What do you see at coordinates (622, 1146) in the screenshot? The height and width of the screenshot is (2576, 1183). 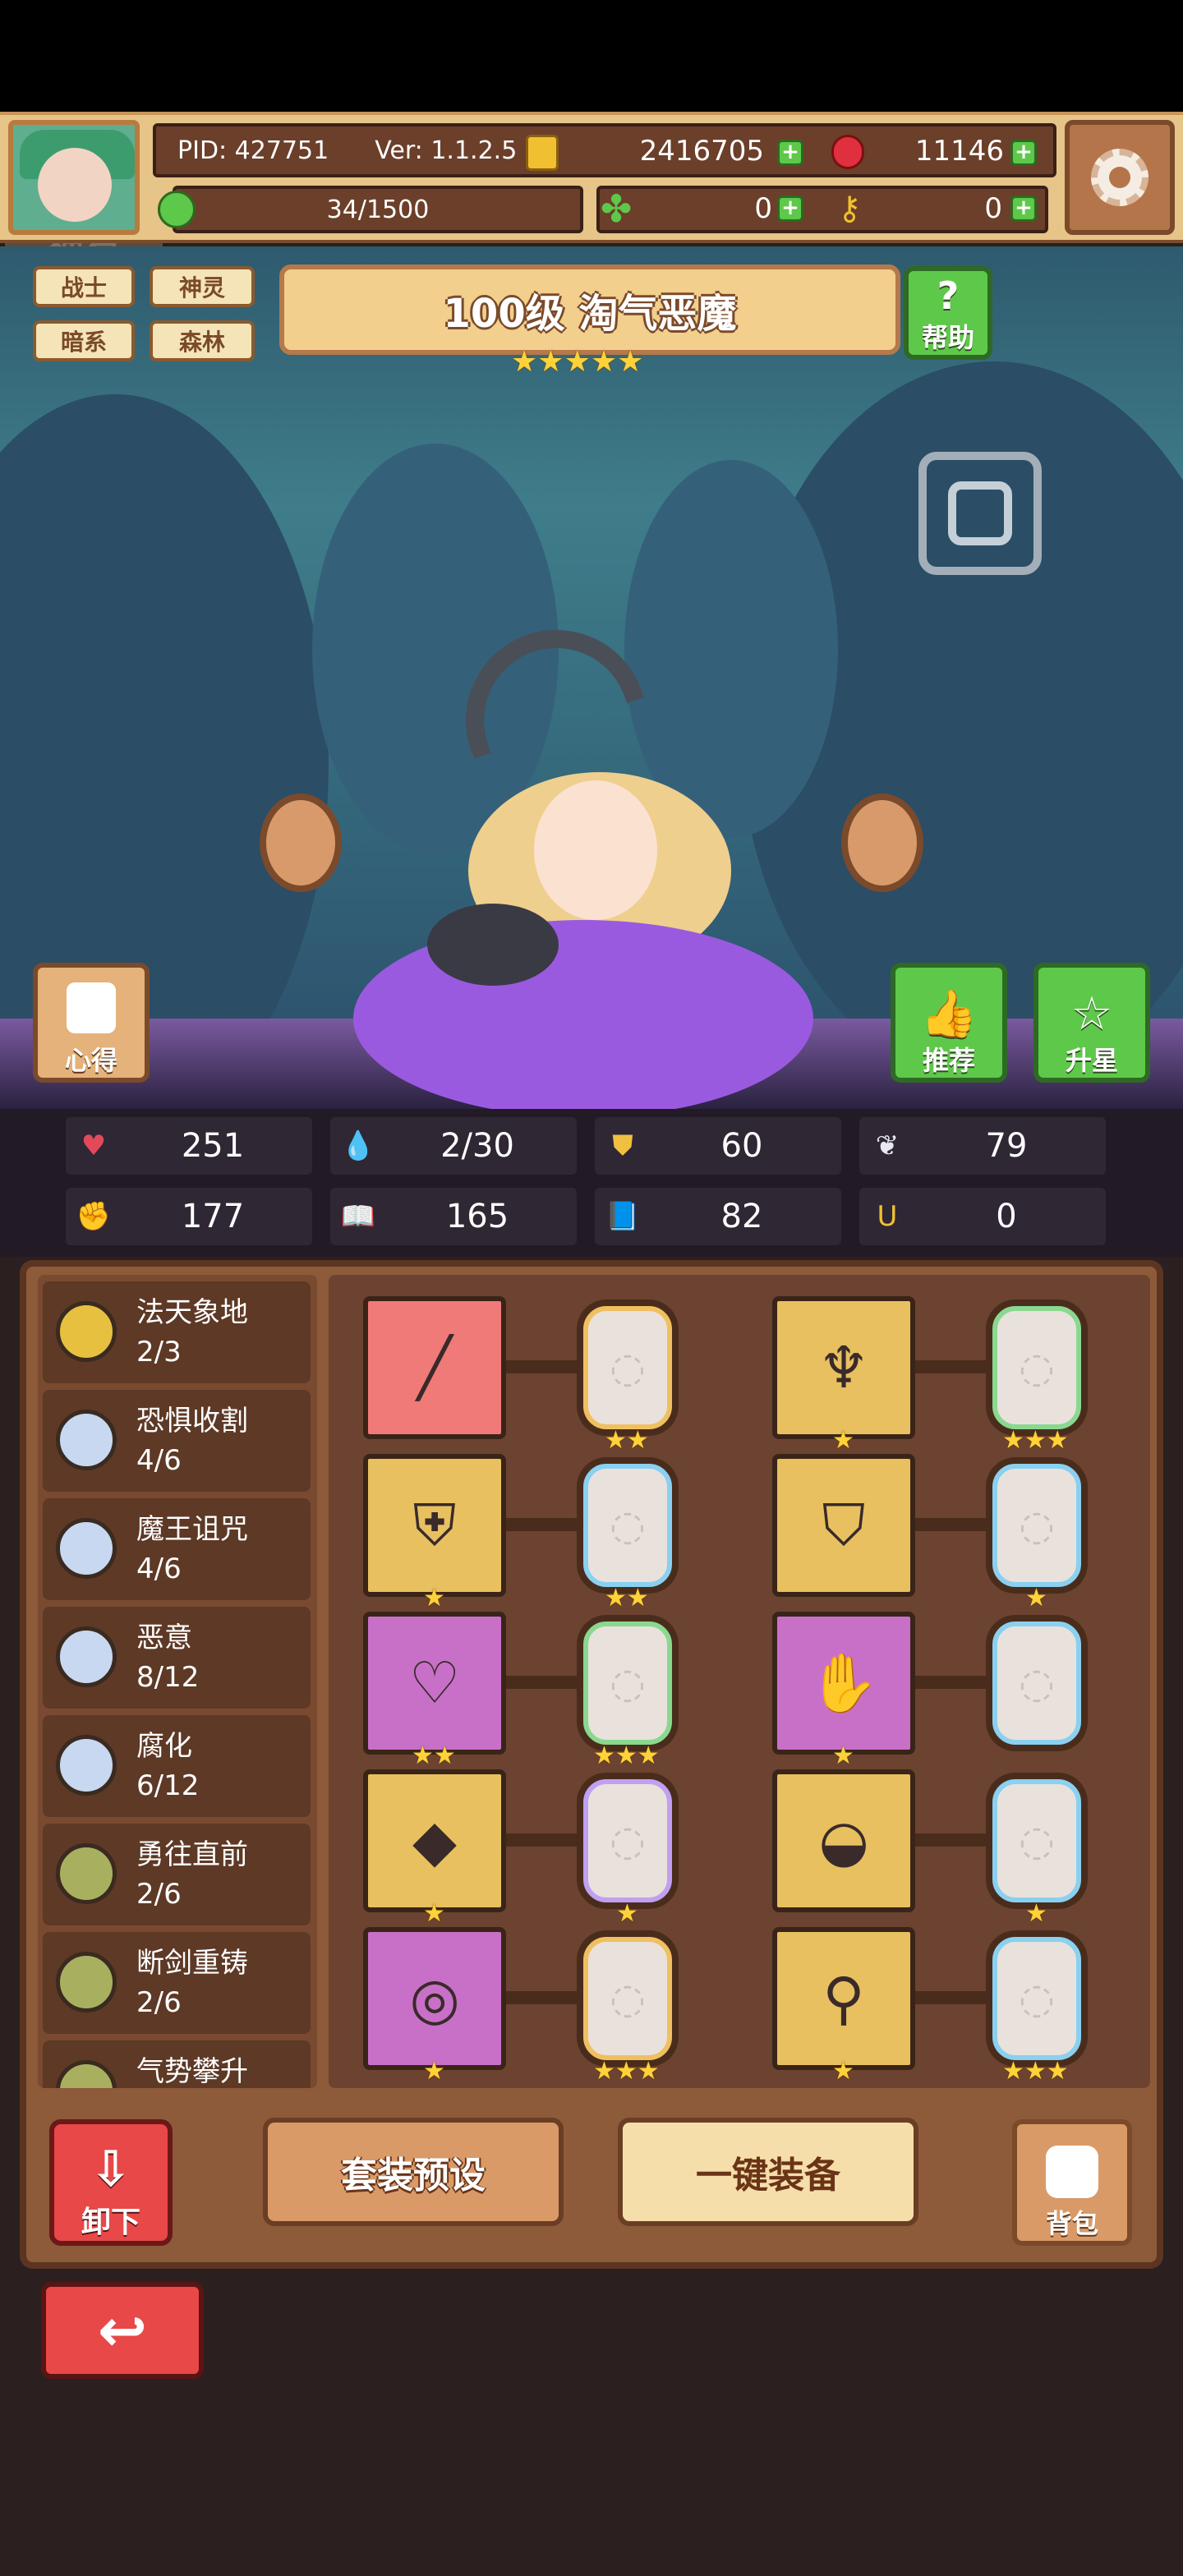 I see `shield-icon: ⛊` at bounding box center [622, 1146].